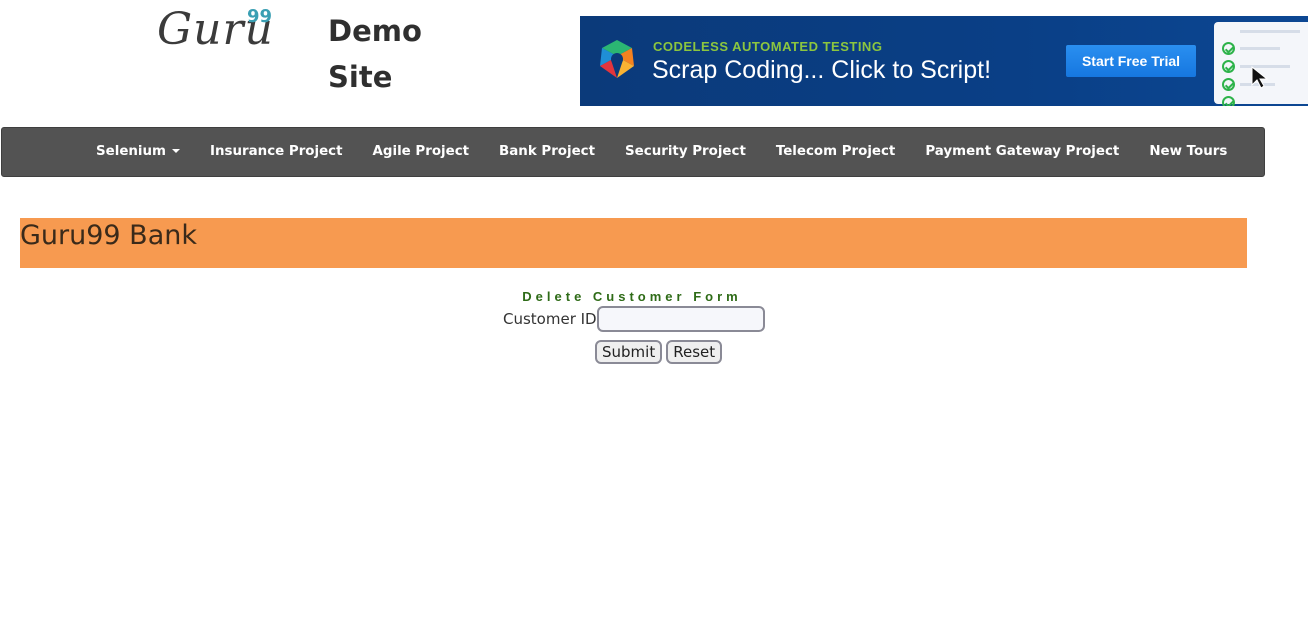 This screenshot has height=634, width=1308. I want to click on customer-id-row: Customer ID, so click(634, 319).